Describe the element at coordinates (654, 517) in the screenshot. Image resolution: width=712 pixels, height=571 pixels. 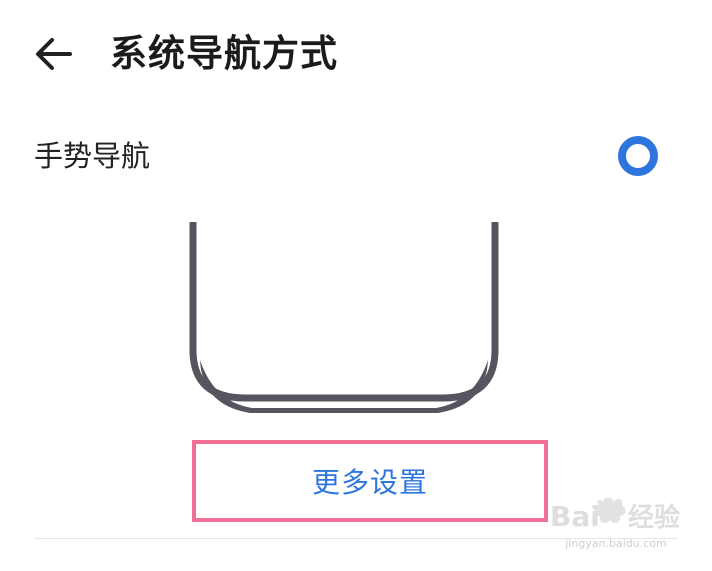
I see `svg-text: 经验` at that location.